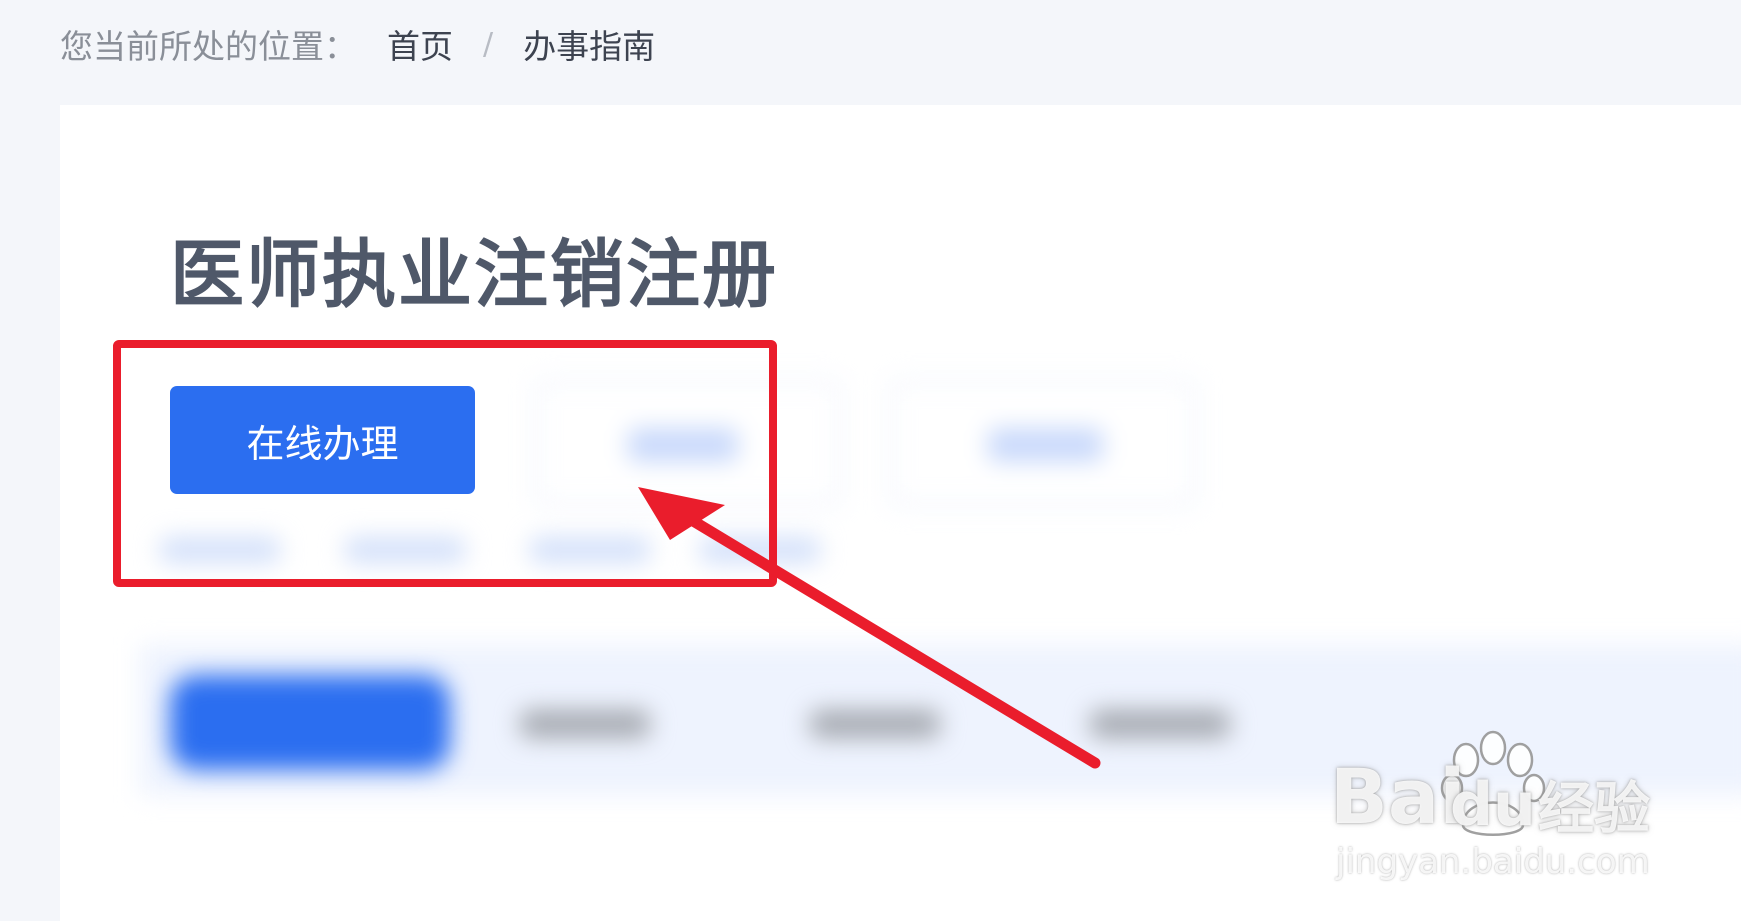  I want to click on breadcrumb: 您当前所处的位置： 首页 / 办事指南, so click(358, 44).